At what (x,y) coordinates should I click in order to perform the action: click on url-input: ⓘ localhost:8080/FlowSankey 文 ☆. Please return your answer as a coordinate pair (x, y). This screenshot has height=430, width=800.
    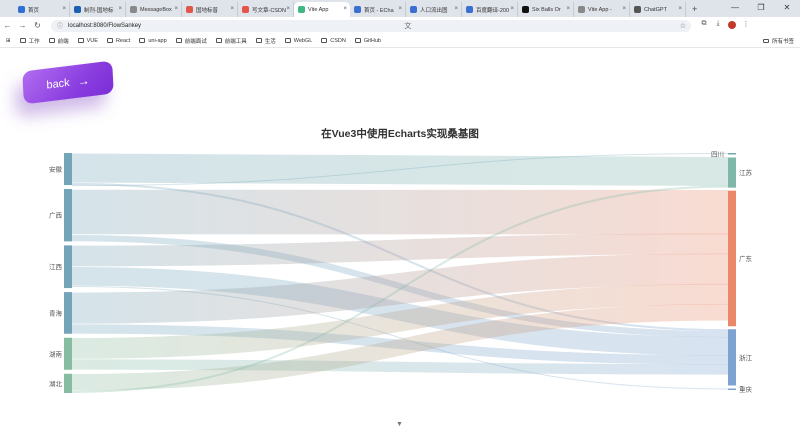
    Looking at the image, I should click on (371, 25).